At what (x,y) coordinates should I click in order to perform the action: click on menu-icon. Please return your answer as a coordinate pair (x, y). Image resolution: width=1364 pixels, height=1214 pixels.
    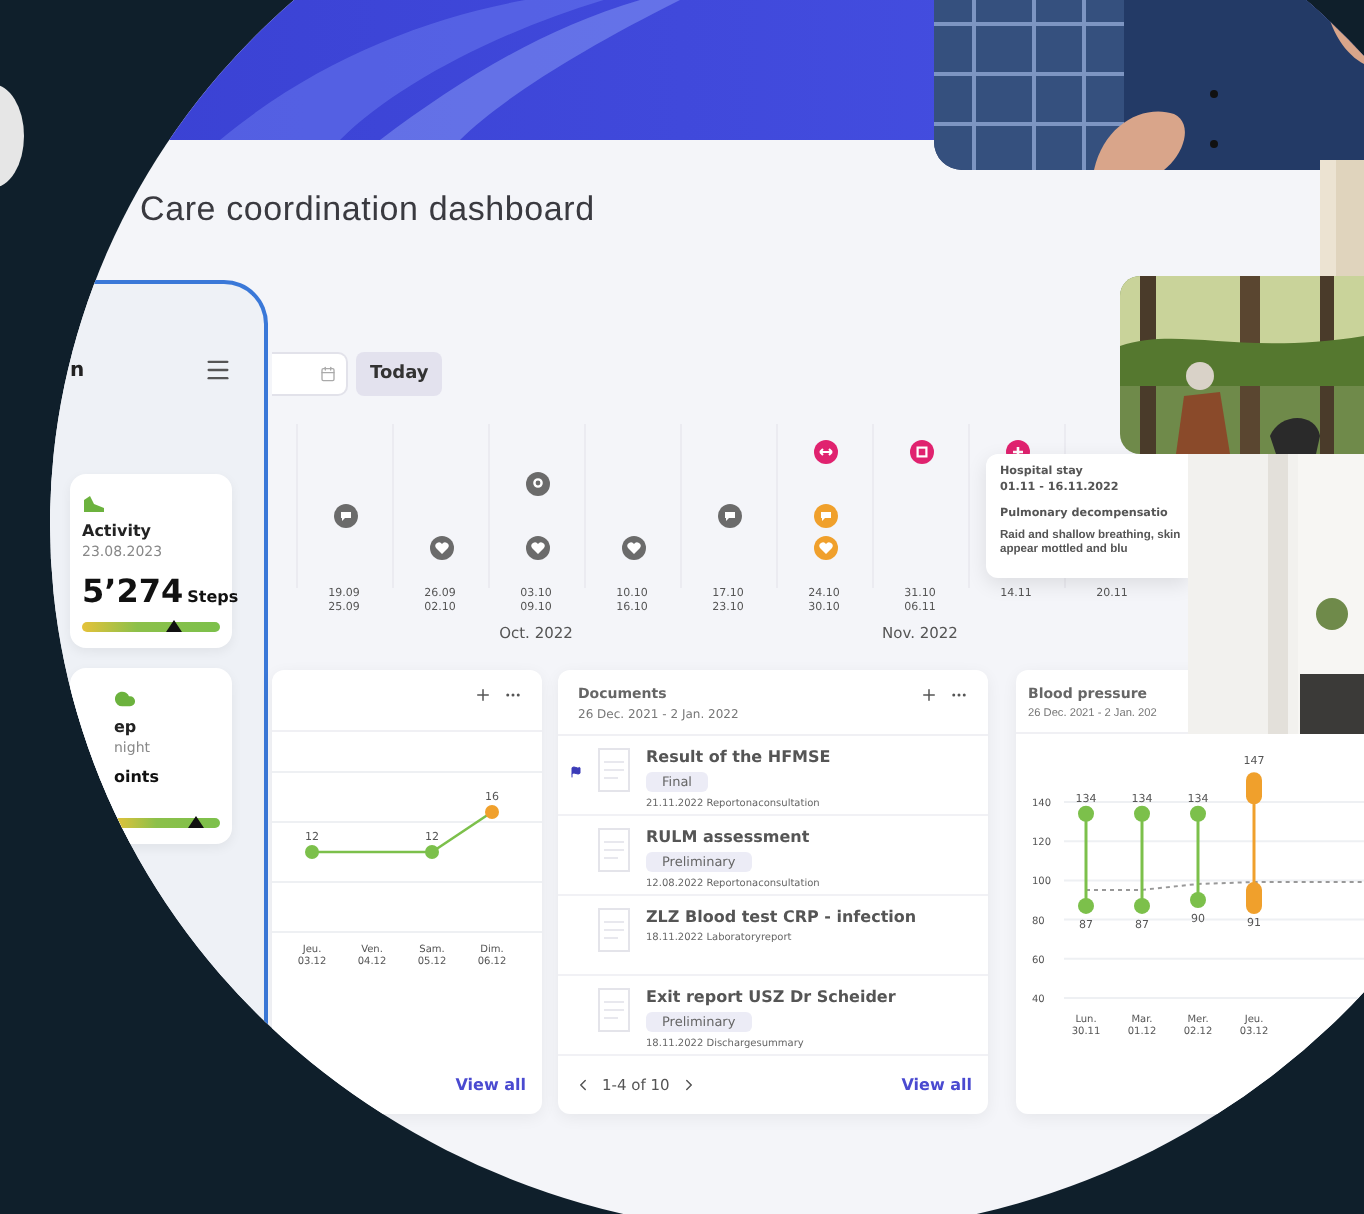
    Looking at the image, I should click on (218, 370).